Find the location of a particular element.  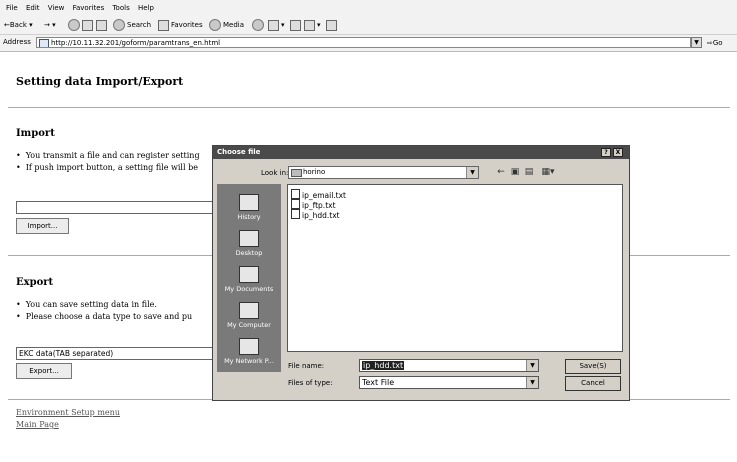

up-folder-icon: ▣ is located at coordinates (515, 172).